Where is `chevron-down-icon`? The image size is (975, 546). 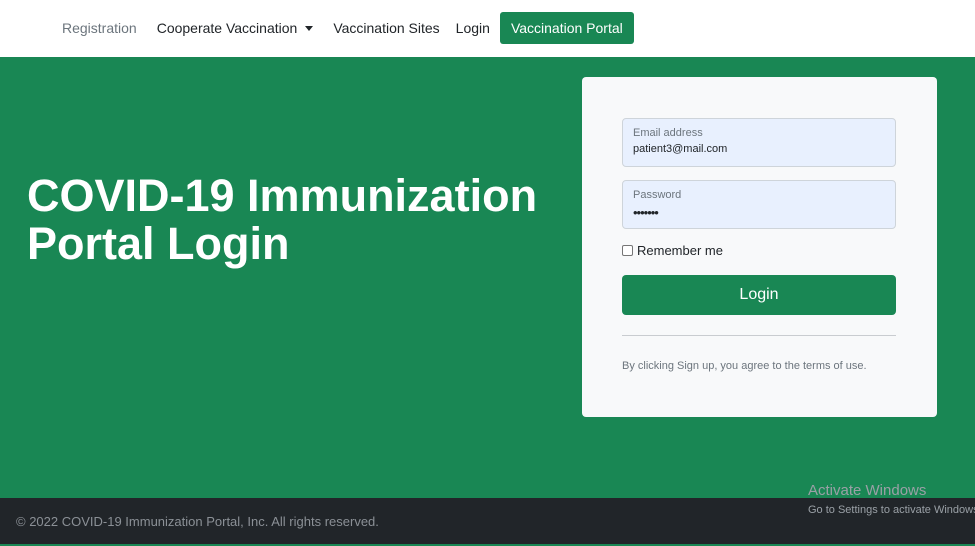 chevron-down-icon is located at coordinates (309, 28).